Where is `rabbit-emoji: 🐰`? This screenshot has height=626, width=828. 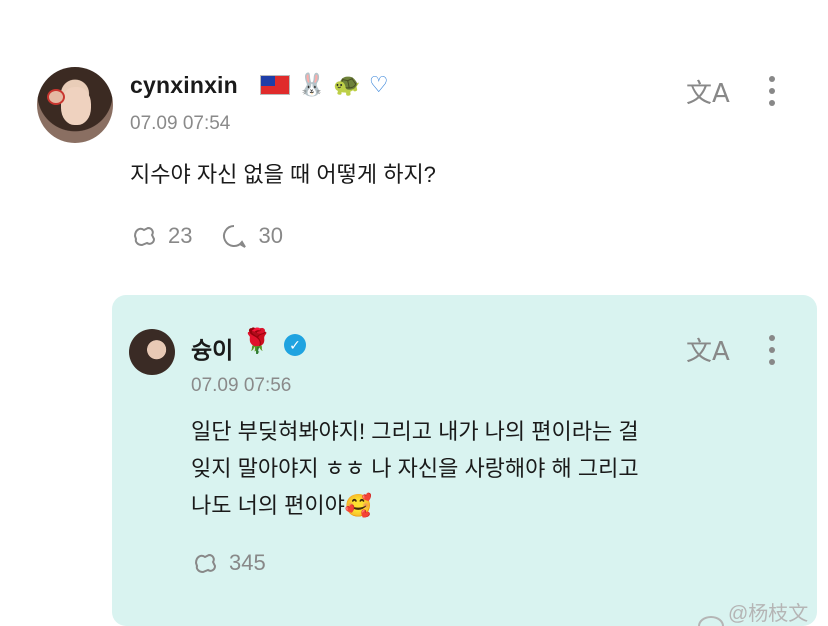
rabbit-emoji: 🐰 is located at coordinates (312, 84).